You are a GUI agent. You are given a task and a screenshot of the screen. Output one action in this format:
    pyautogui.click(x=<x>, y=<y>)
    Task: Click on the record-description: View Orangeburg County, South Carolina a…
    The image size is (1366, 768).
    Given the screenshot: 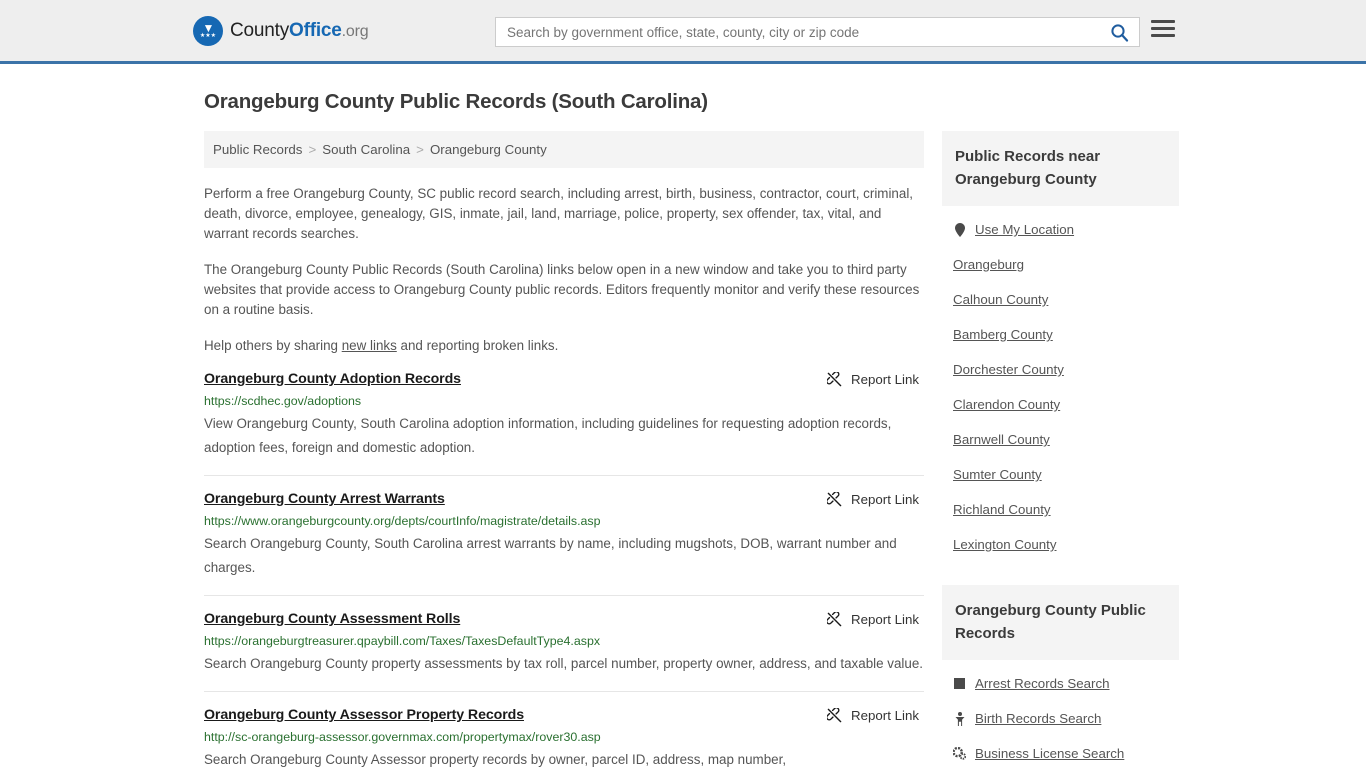 What is the action you would take?
    pyautogui.click(x=548, y=435)
    